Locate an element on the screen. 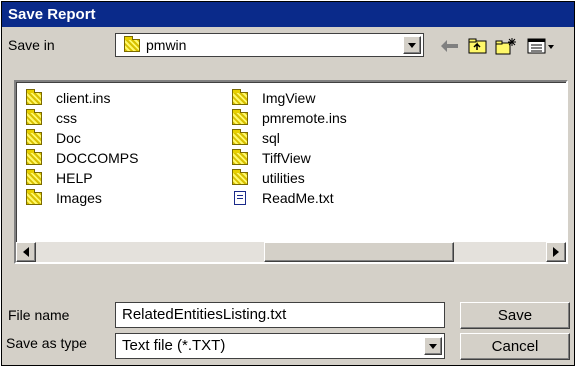  save-as-type-label: Save as type is located at coordinates (46, 343).